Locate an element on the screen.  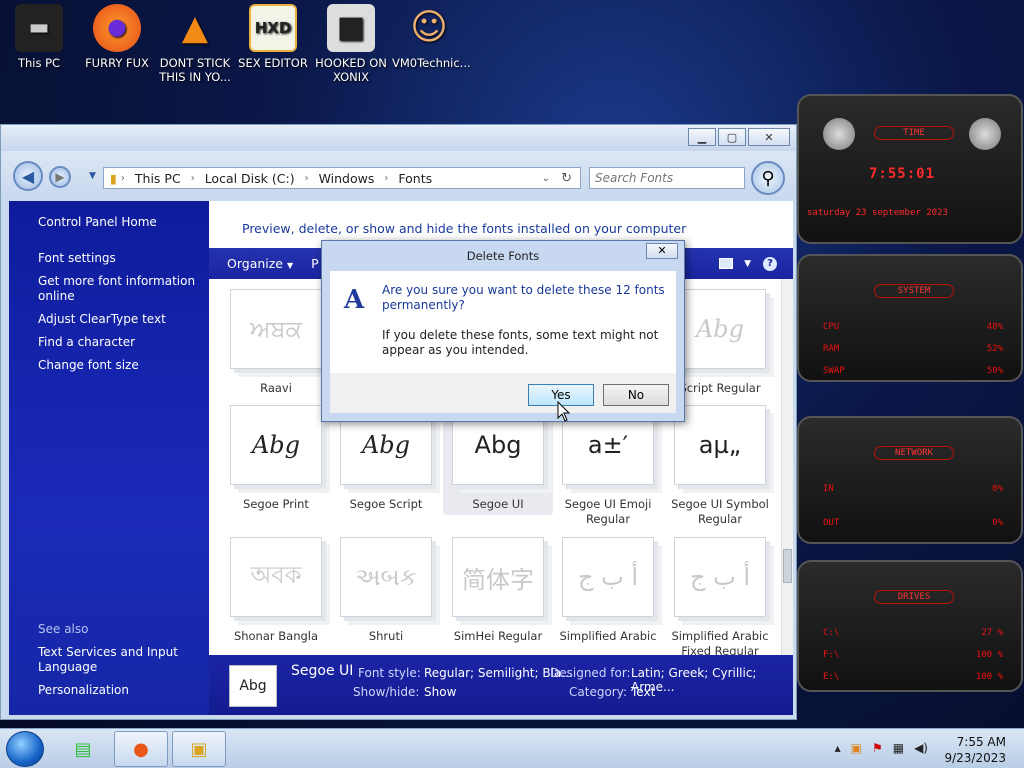
font-file-icon: A is located at coordinates (354, 300).